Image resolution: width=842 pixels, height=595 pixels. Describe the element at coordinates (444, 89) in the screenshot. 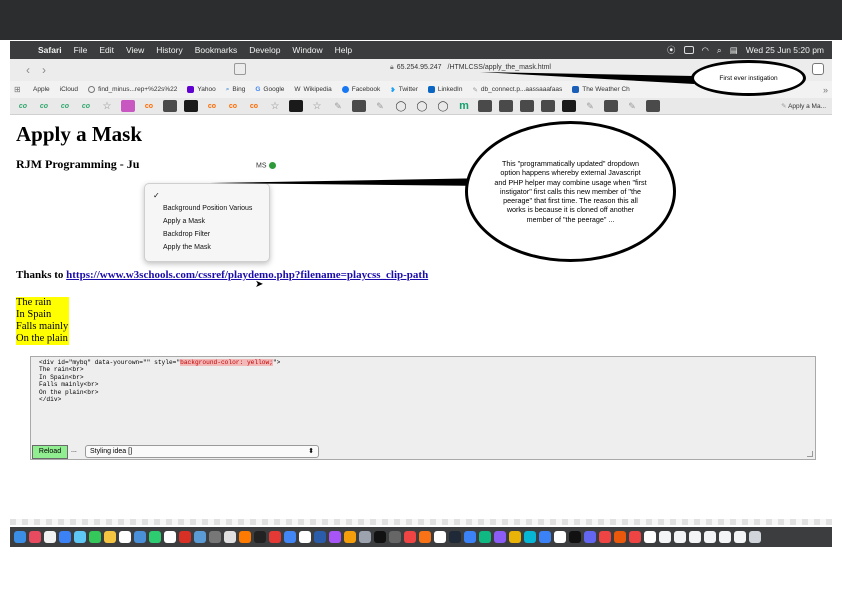

I see `favourite-linkedin: LinkedIn` at that location.